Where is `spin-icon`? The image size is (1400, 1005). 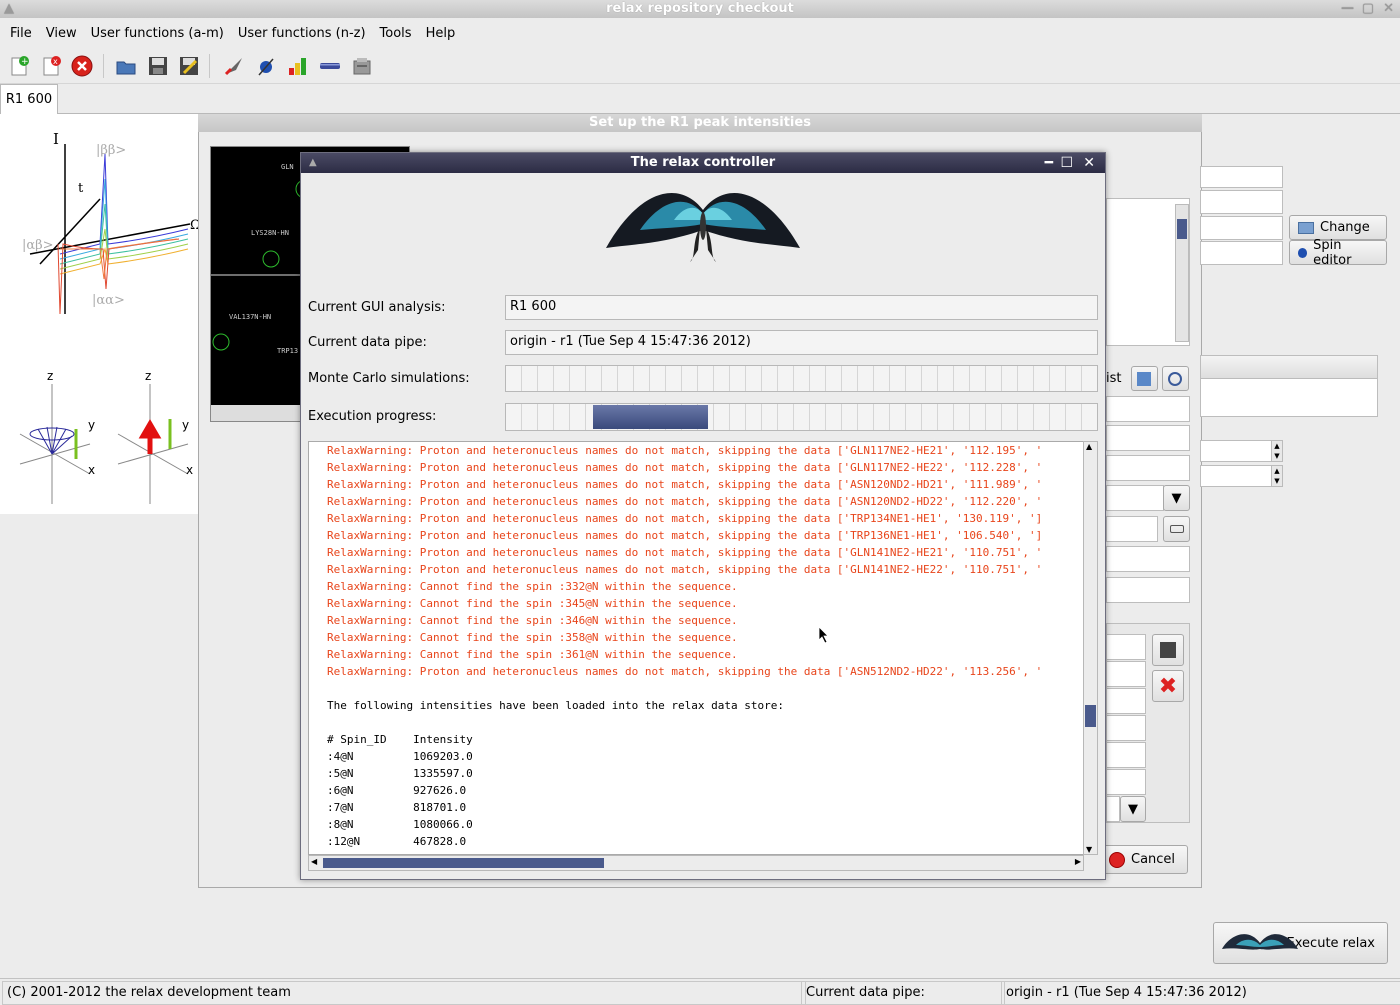 spin-icon is located at coordinates (1303, 252).